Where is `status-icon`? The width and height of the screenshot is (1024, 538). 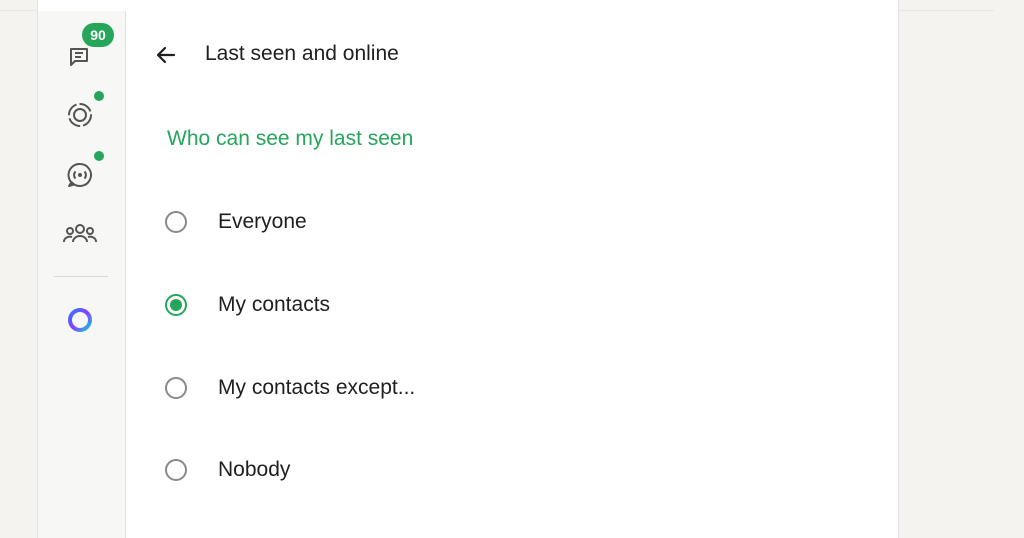 status-icon is located at coordinates (80, 115).